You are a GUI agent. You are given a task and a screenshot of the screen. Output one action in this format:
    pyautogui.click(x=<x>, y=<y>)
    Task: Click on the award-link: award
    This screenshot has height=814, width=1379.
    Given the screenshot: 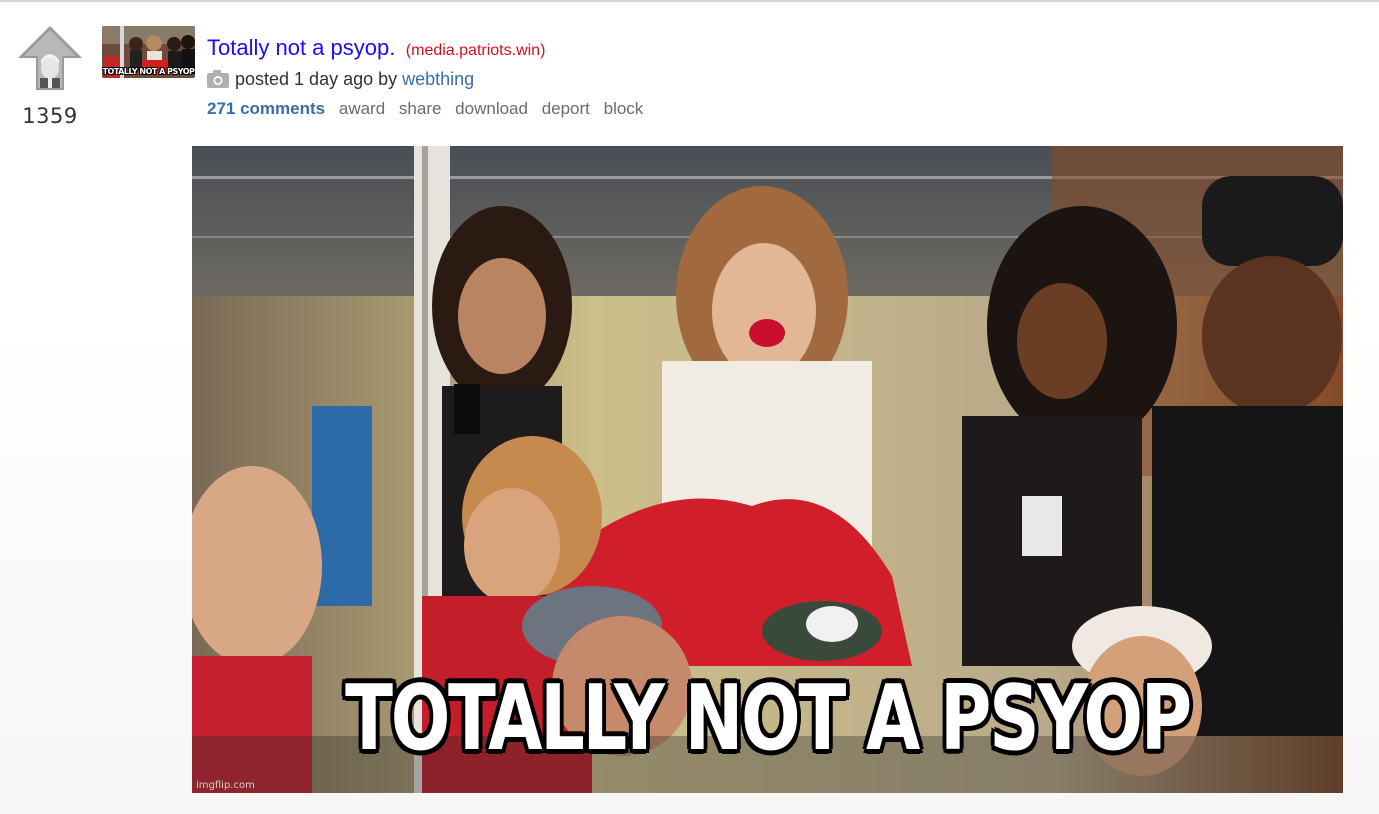 What is the action you would take?
    pyautogui.click(x=362, y=108)
    